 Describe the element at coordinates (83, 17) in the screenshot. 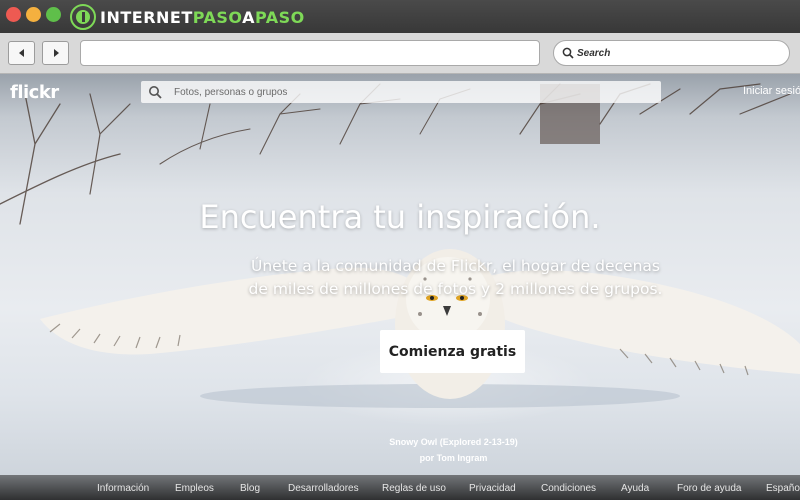

I see `power-icon` at that location.